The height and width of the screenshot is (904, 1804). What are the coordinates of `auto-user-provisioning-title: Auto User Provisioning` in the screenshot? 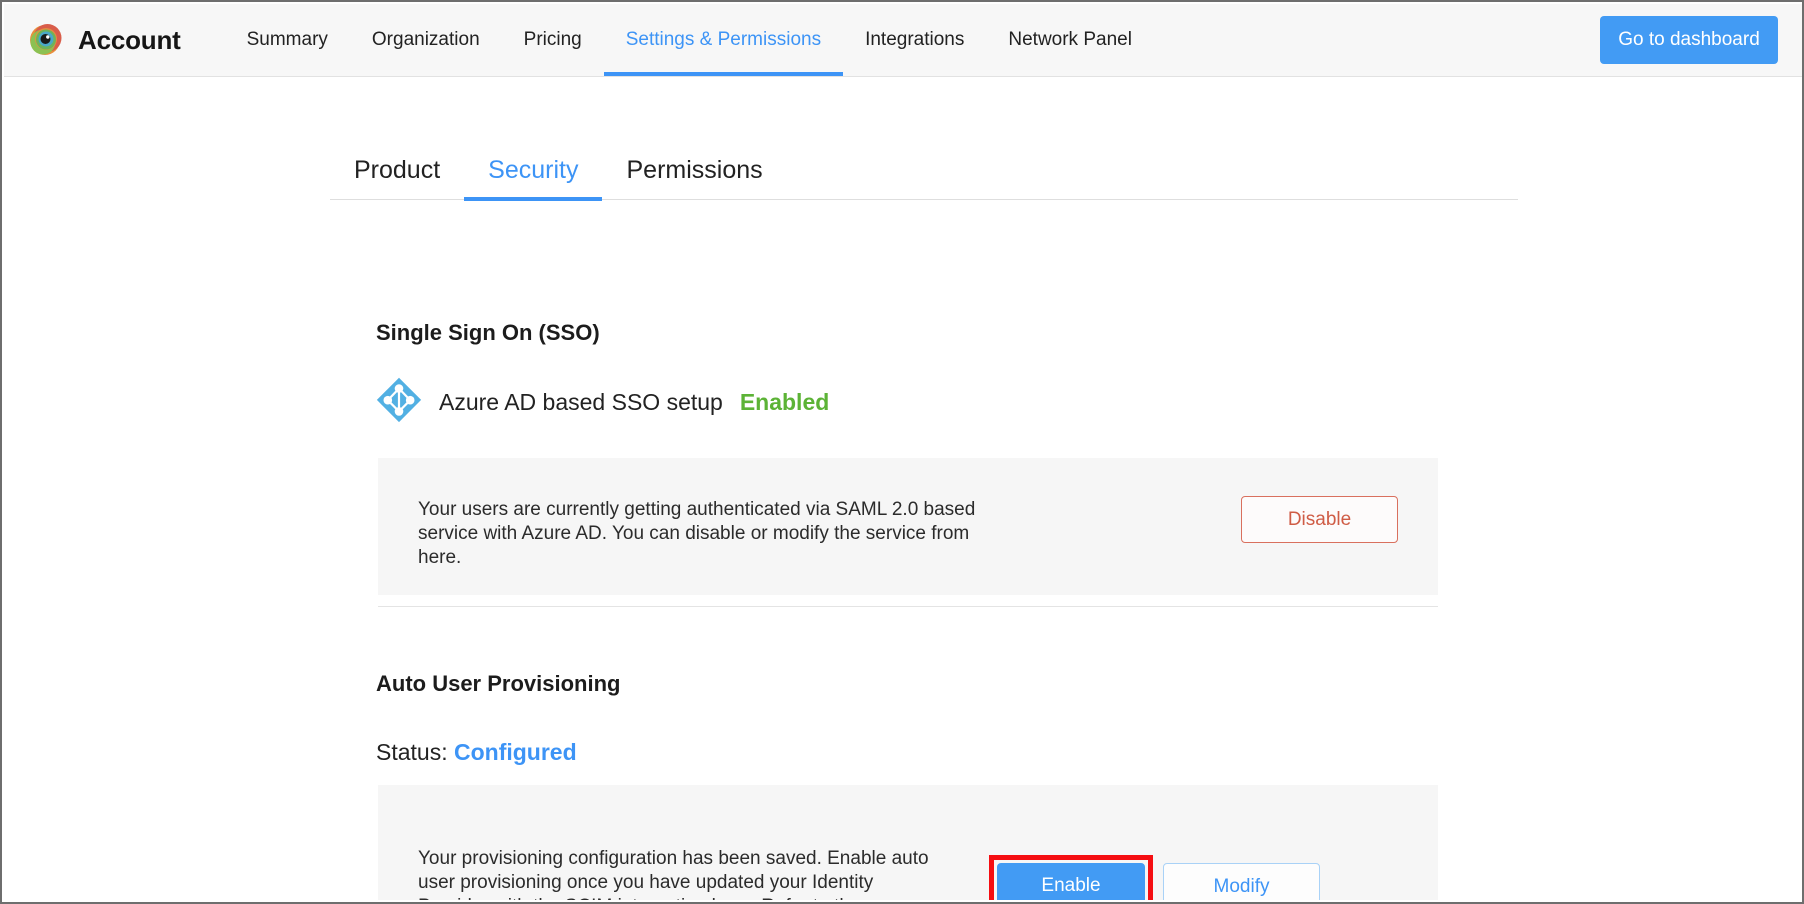 It's located at (498, 683).